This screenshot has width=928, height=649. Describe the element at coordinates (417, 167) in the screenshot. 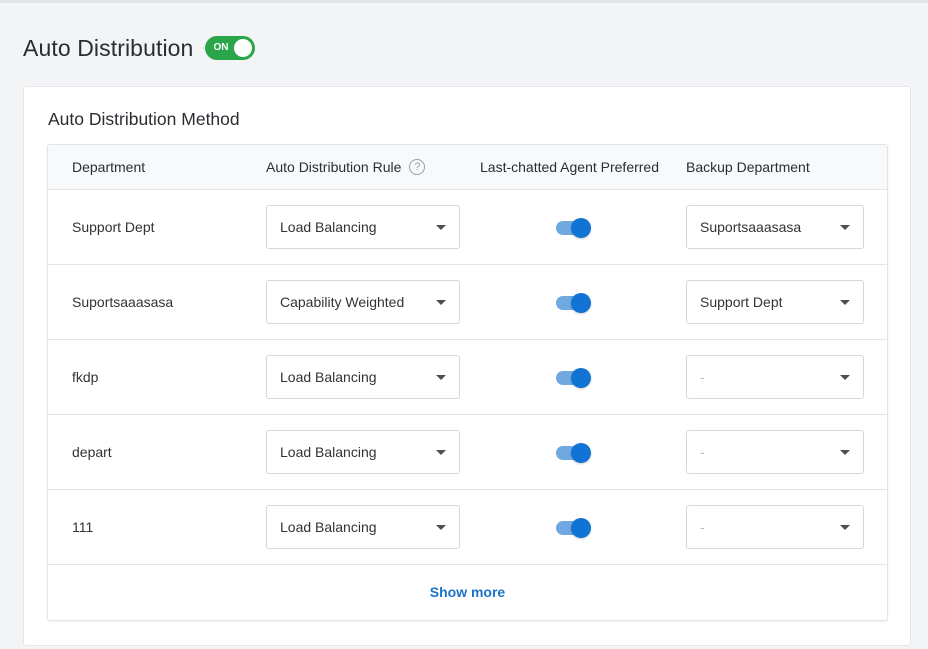

I see `help-circle-icon: ?` at that location.